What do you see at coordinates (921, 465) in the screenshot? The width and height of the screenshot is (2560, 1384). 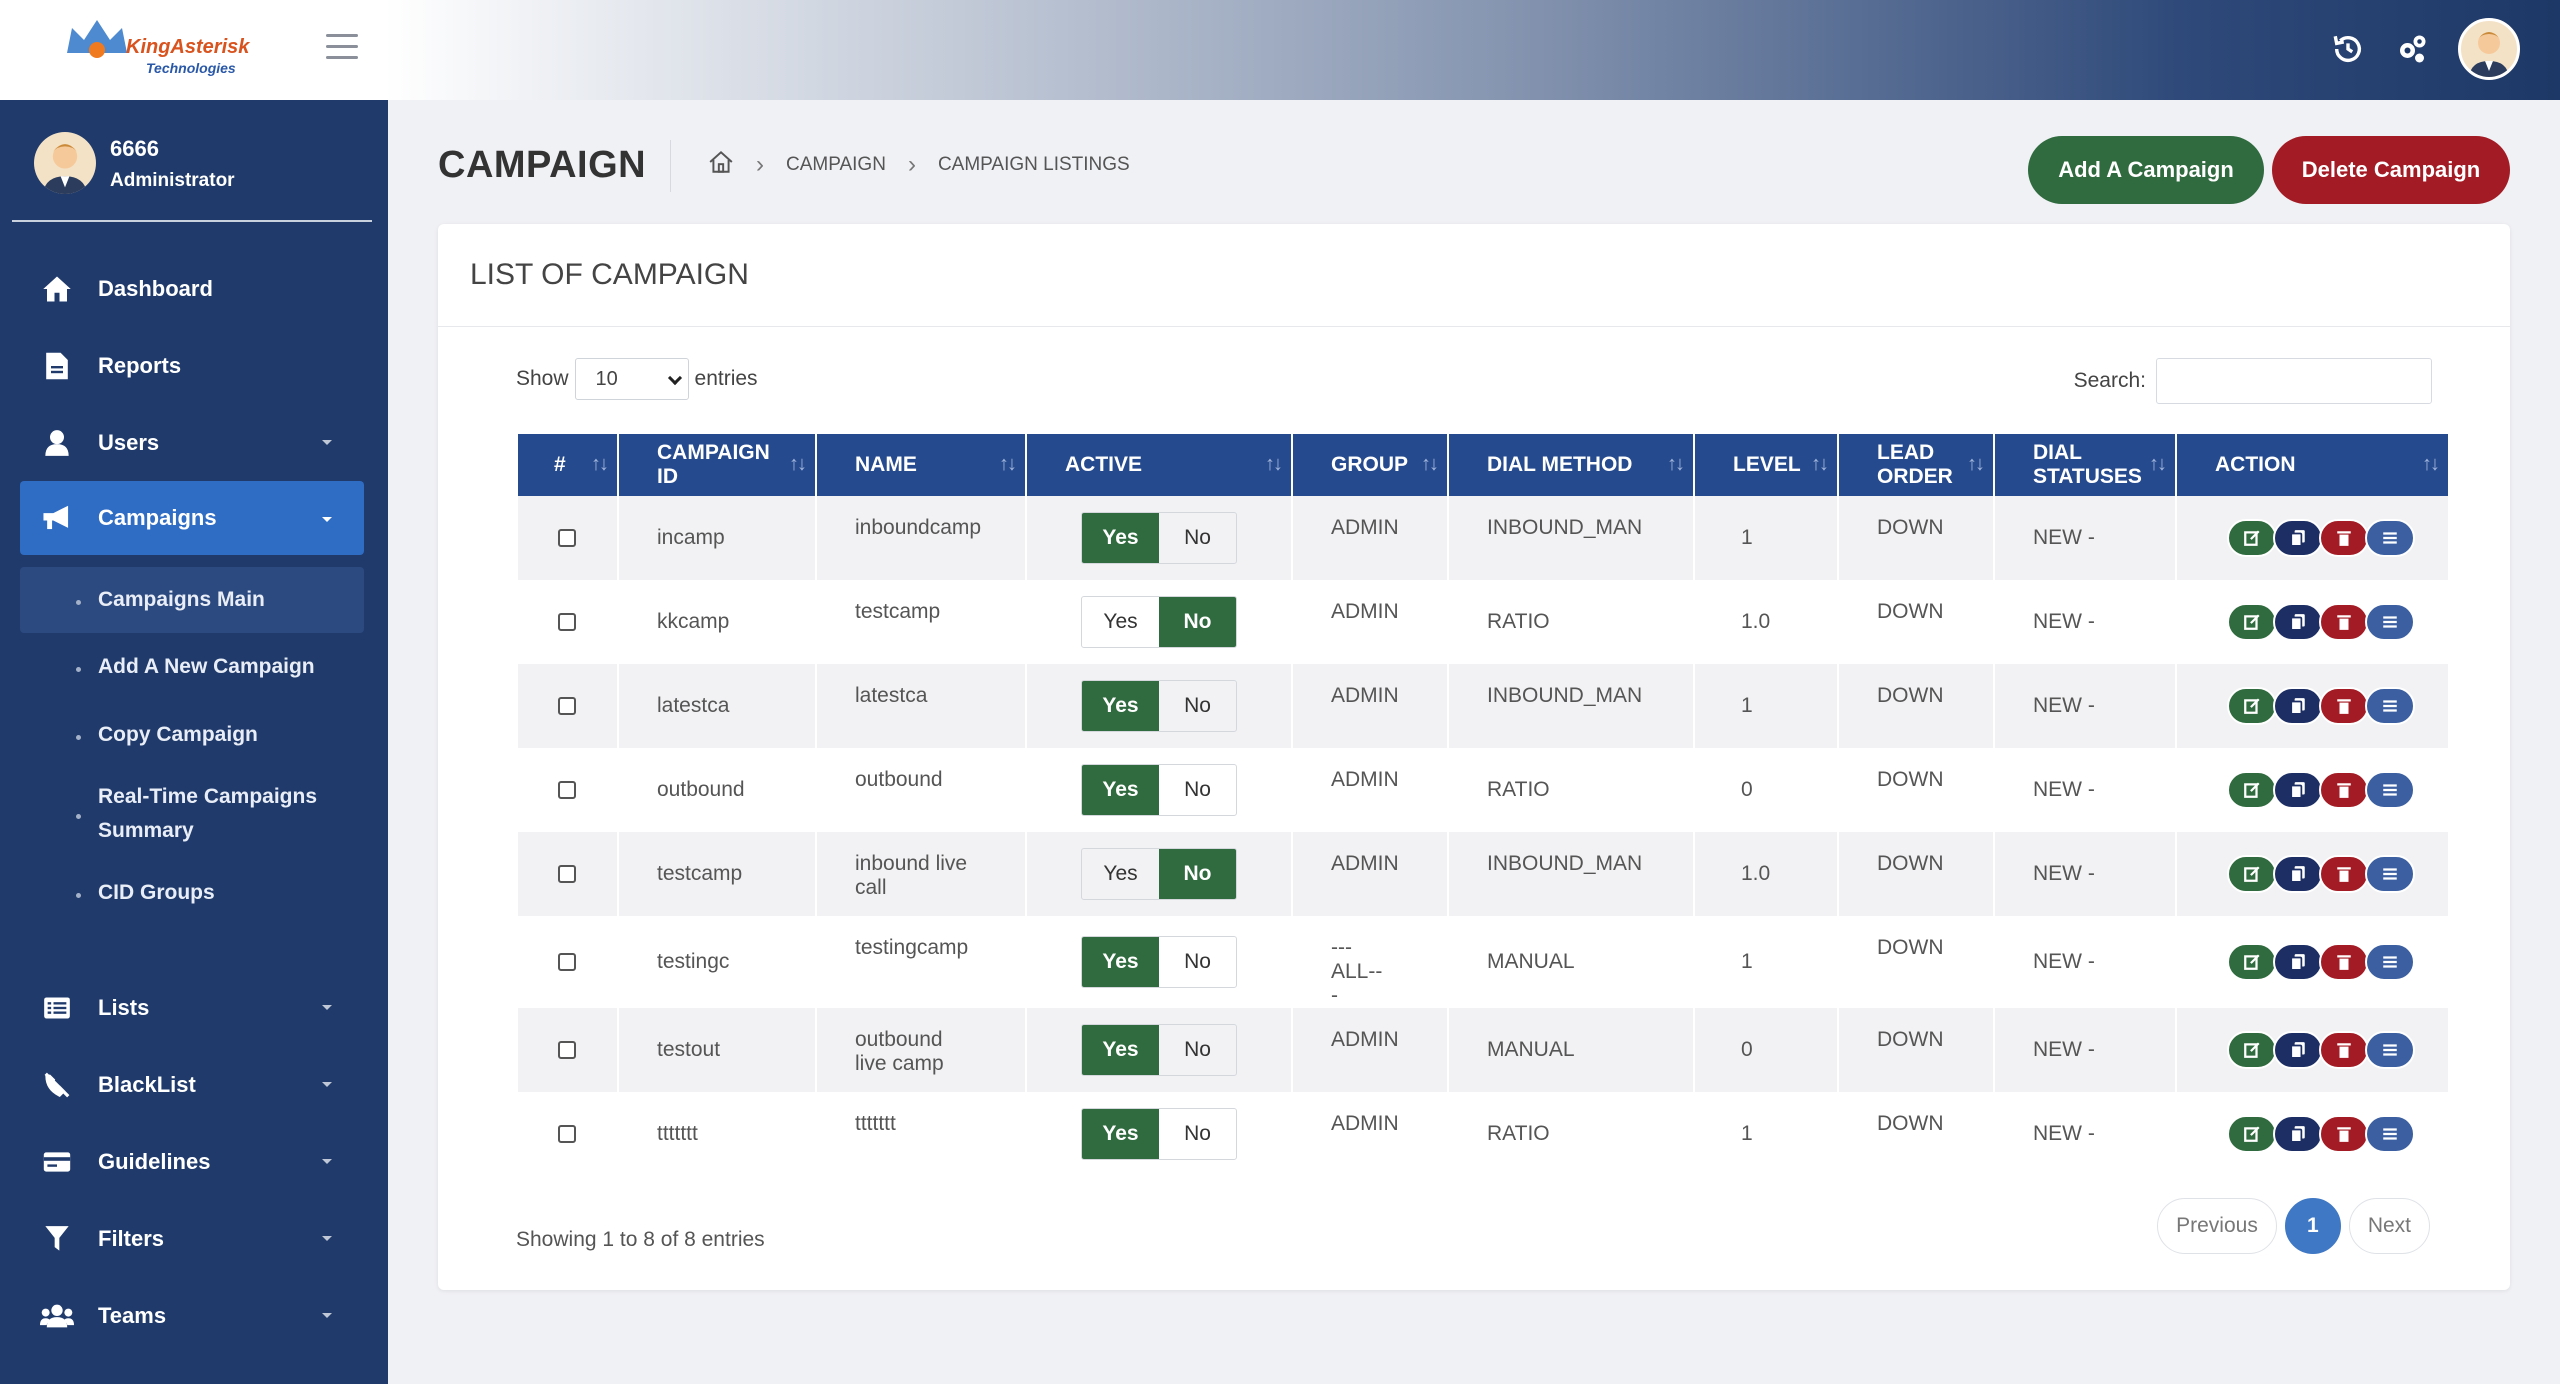 I see `column-header-name: NAME ↑↓` at bounding box center [921, 465].